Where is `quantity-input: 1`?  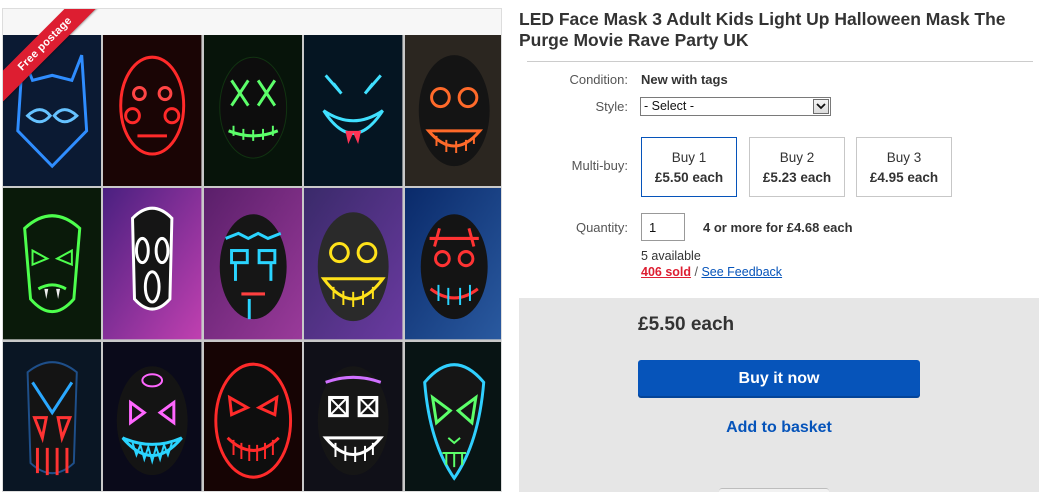 quantity-input: 1 is located at coordinates (663, 227).